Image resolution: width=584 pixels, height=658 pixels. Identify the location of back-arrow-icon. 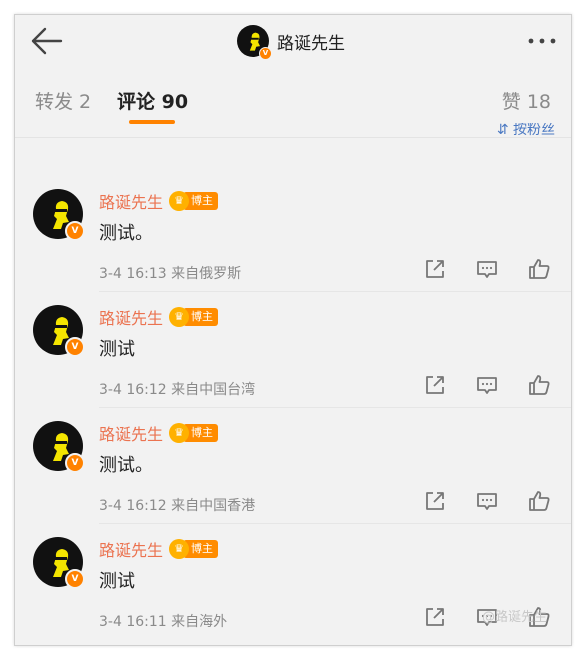
(47, 41).